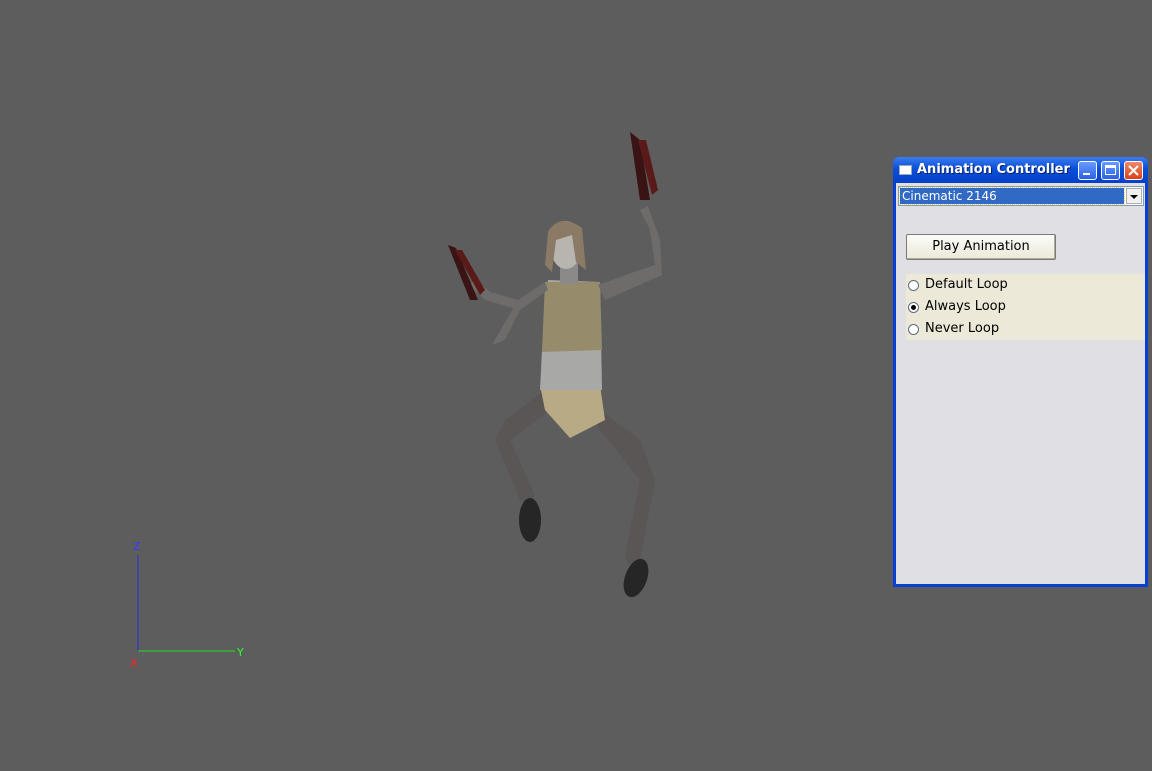  What do you see at coordinates (1134, 196) in the screenshot?
I see `chevron-down-icon` at bounding box center [1134, 196].